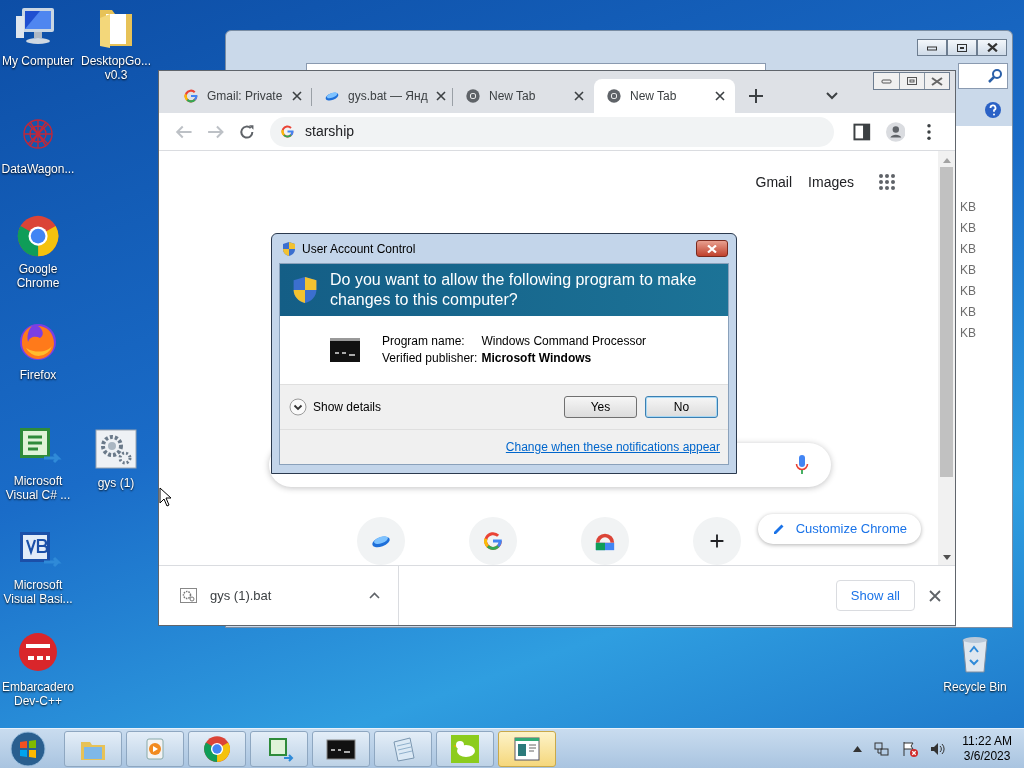  Describe the element at coordinates (929, 131) in the screenshot. I see `three-dots-icon` at that location.